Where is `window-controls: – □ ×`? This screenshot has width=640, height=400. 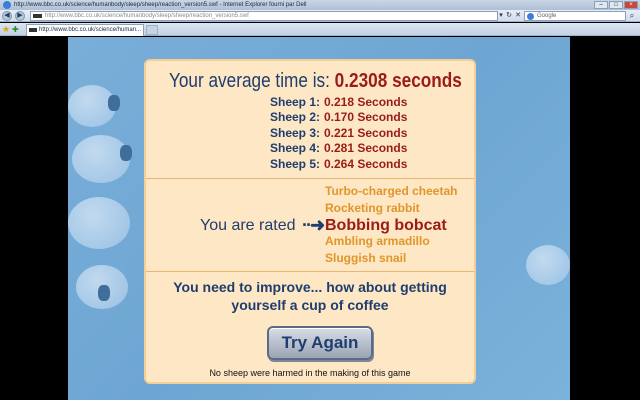
window-controls: – □ × is located at coordinates (616, 5).